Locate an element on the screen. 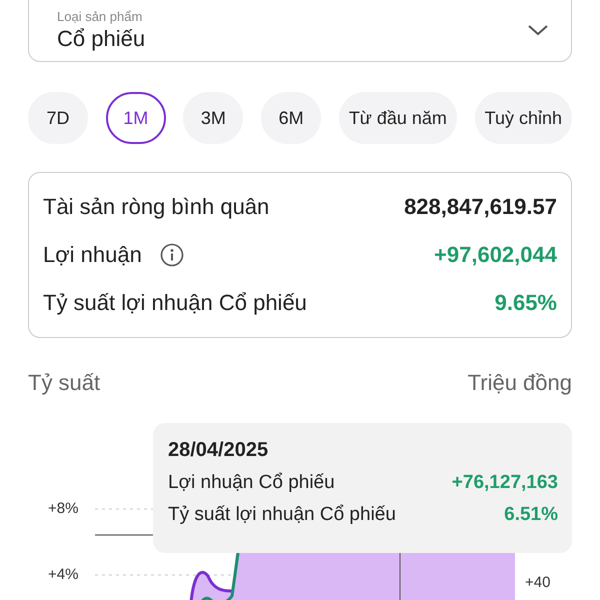  axis-title: Triệu đồng is located at coordinates (520, 383).